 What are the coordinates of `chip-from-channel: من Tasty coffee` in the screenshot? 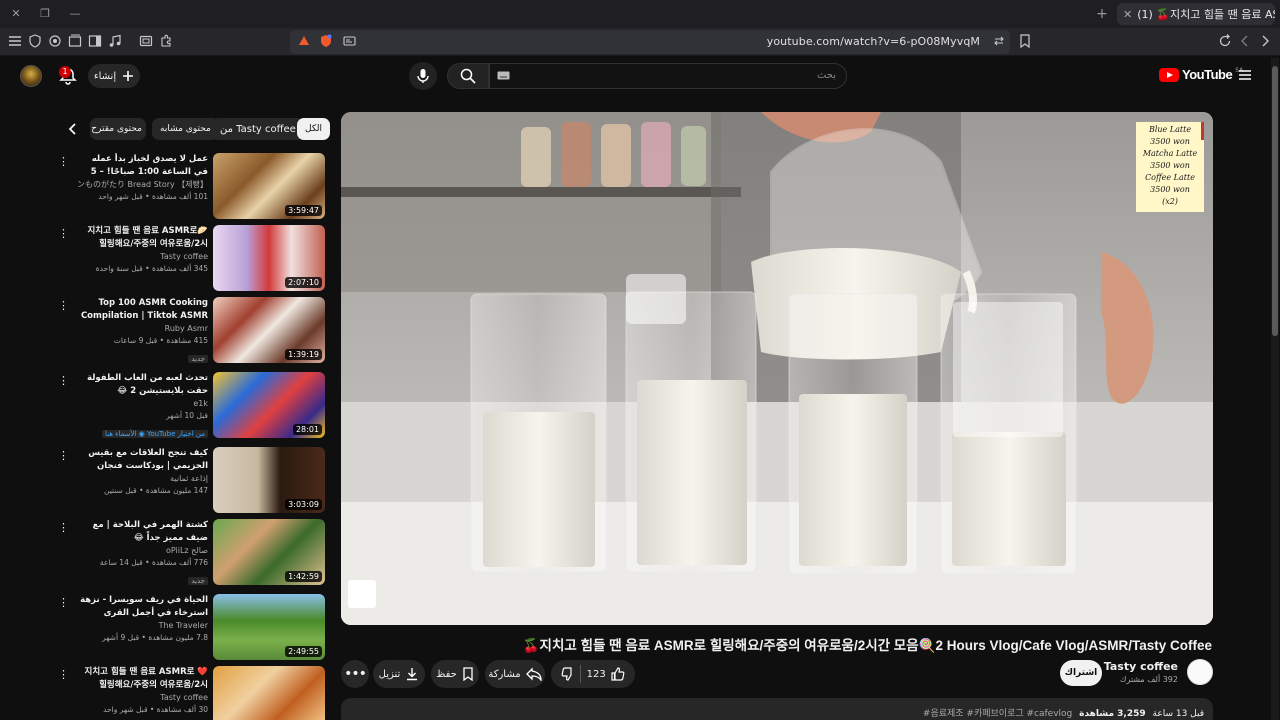 It's located at (258, 129).